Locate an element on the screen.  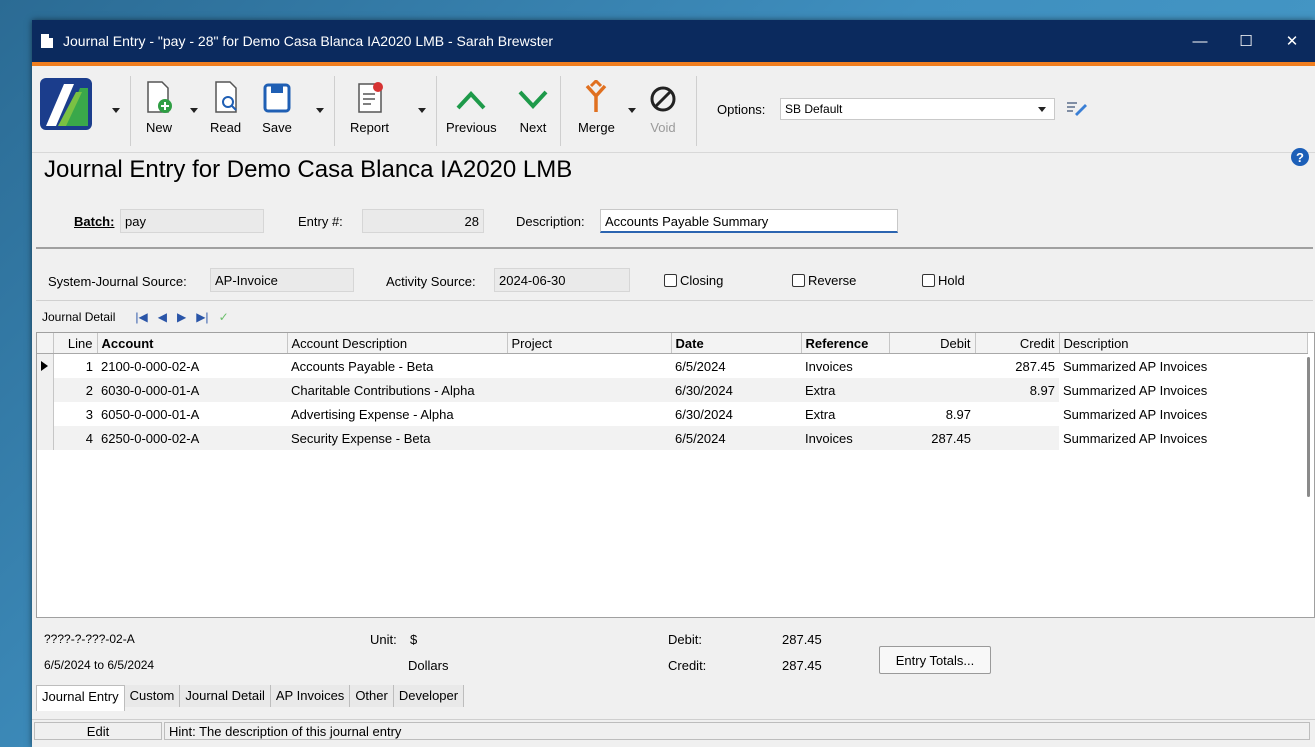
previous-record-icon: ◀ is located at coordinates (162, 317).